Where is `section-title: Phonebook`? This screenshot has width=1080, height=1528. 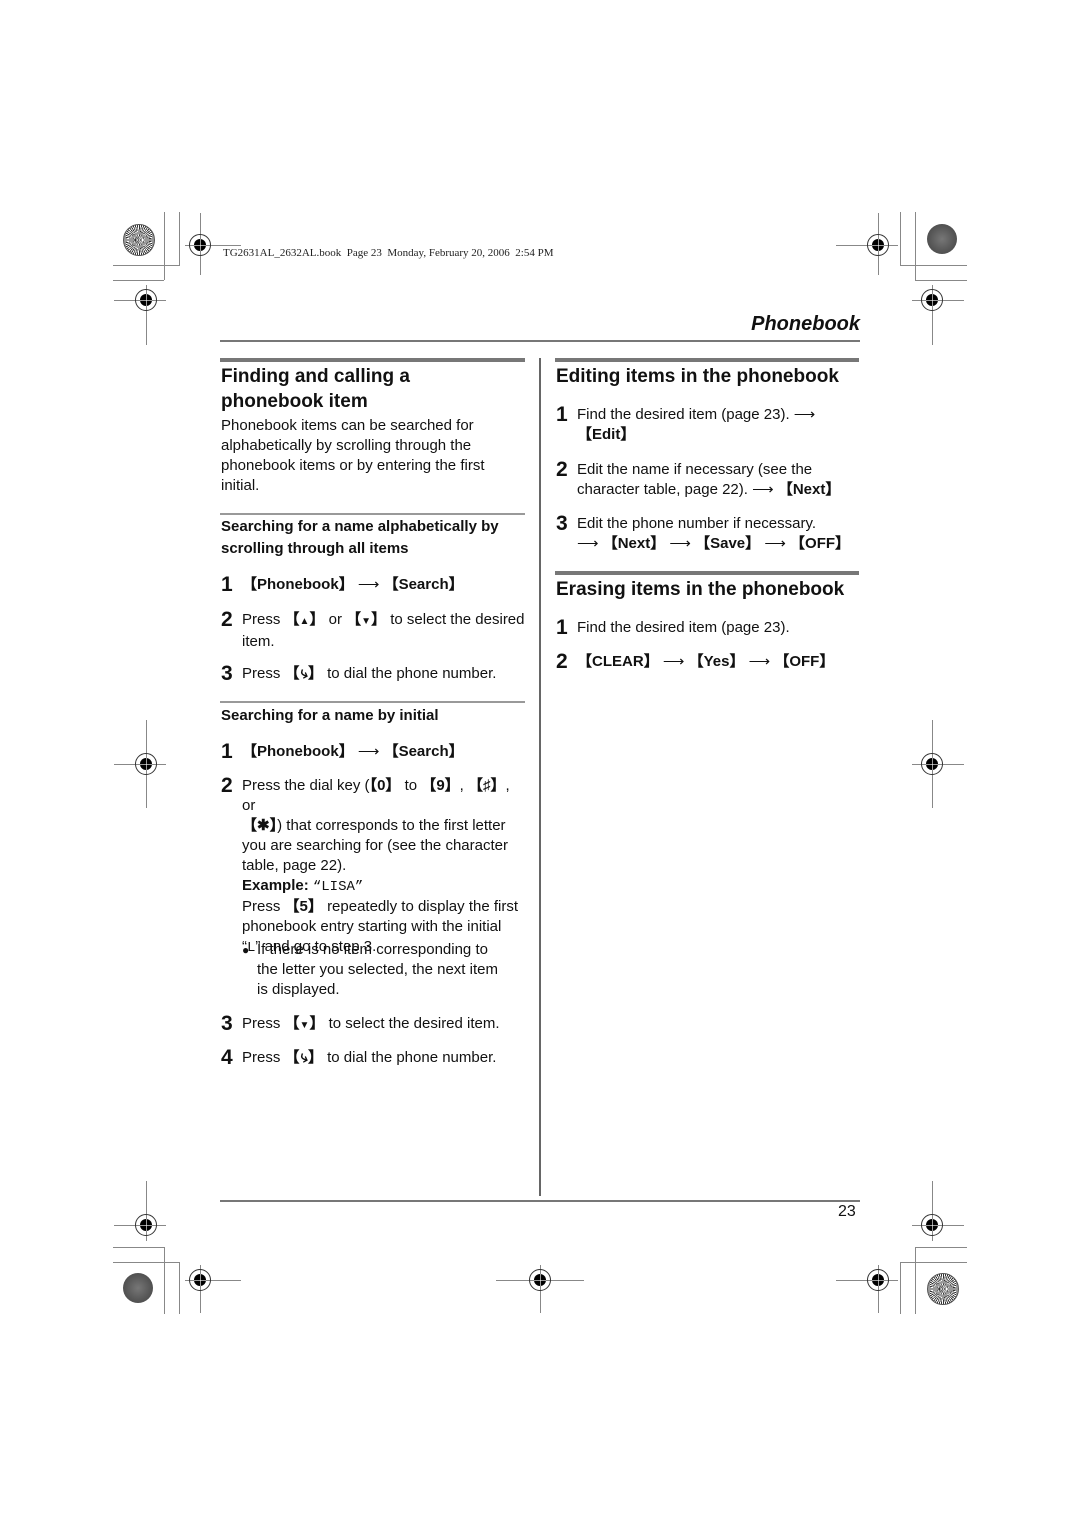 section-title: Phonebook is located at coordinates (805, 324).